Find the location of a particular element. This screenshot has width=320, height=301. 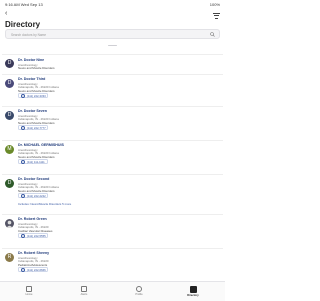

directory-icon is located at coordinates (193, 289).